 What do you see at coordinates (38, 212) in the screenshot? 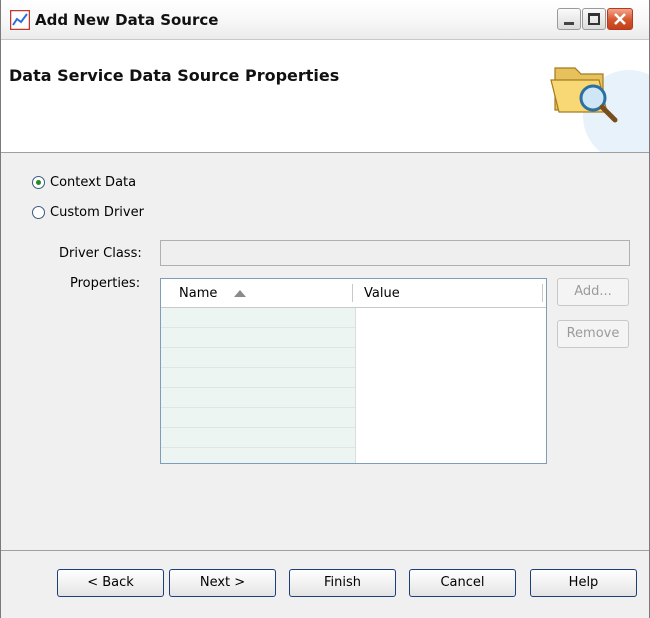
I see `radio-unselected-icon` at bounding box center [38, 212].